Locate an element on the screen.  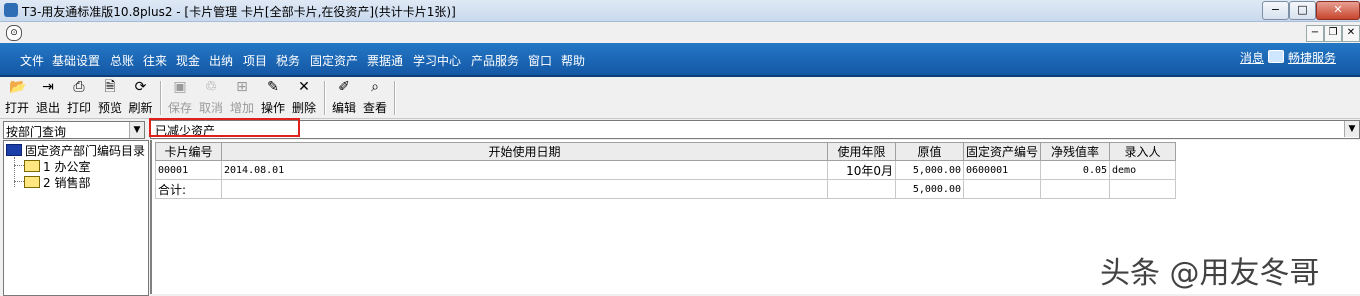
view-button: ⌕ 查看 is located at coordinates (375, 97).